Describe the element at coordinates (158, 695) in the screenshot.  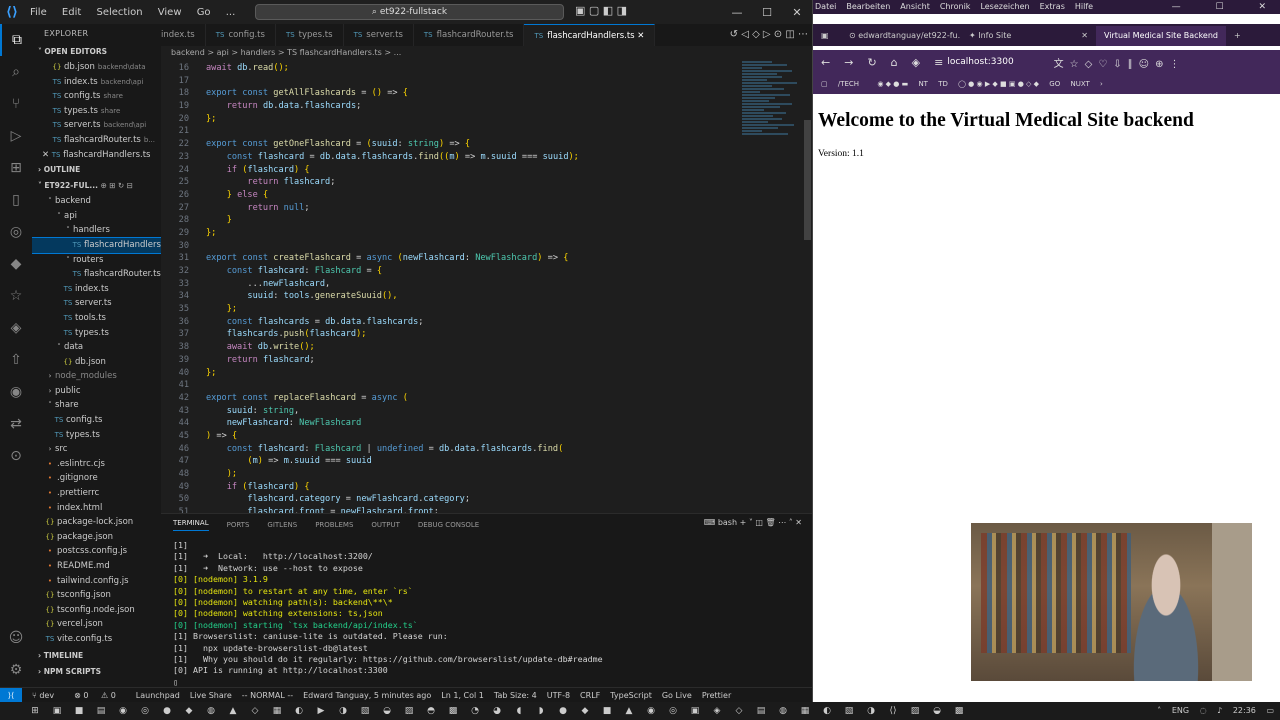
I see `status-launchpad: Launchpad` at that location.